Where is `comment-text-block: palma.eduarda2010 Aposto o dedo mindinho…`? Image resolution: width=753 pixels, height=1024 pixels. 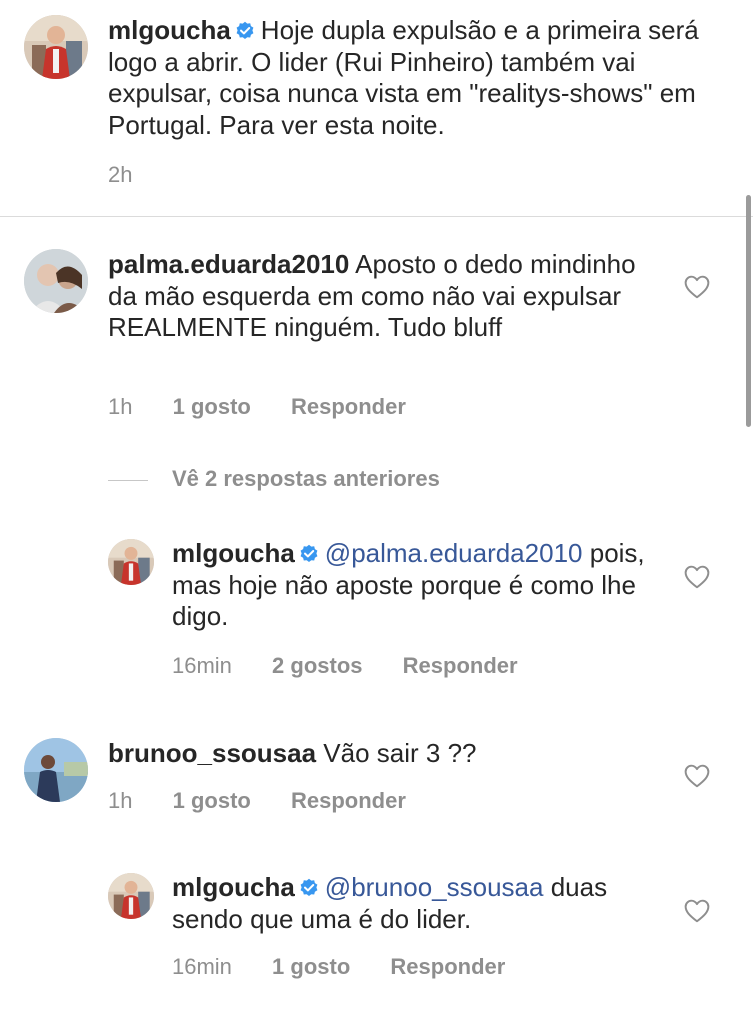 comment-text-block: palma.eduarda2010 Aposto o dedo mindinho… is located at coordinates (388, 296).